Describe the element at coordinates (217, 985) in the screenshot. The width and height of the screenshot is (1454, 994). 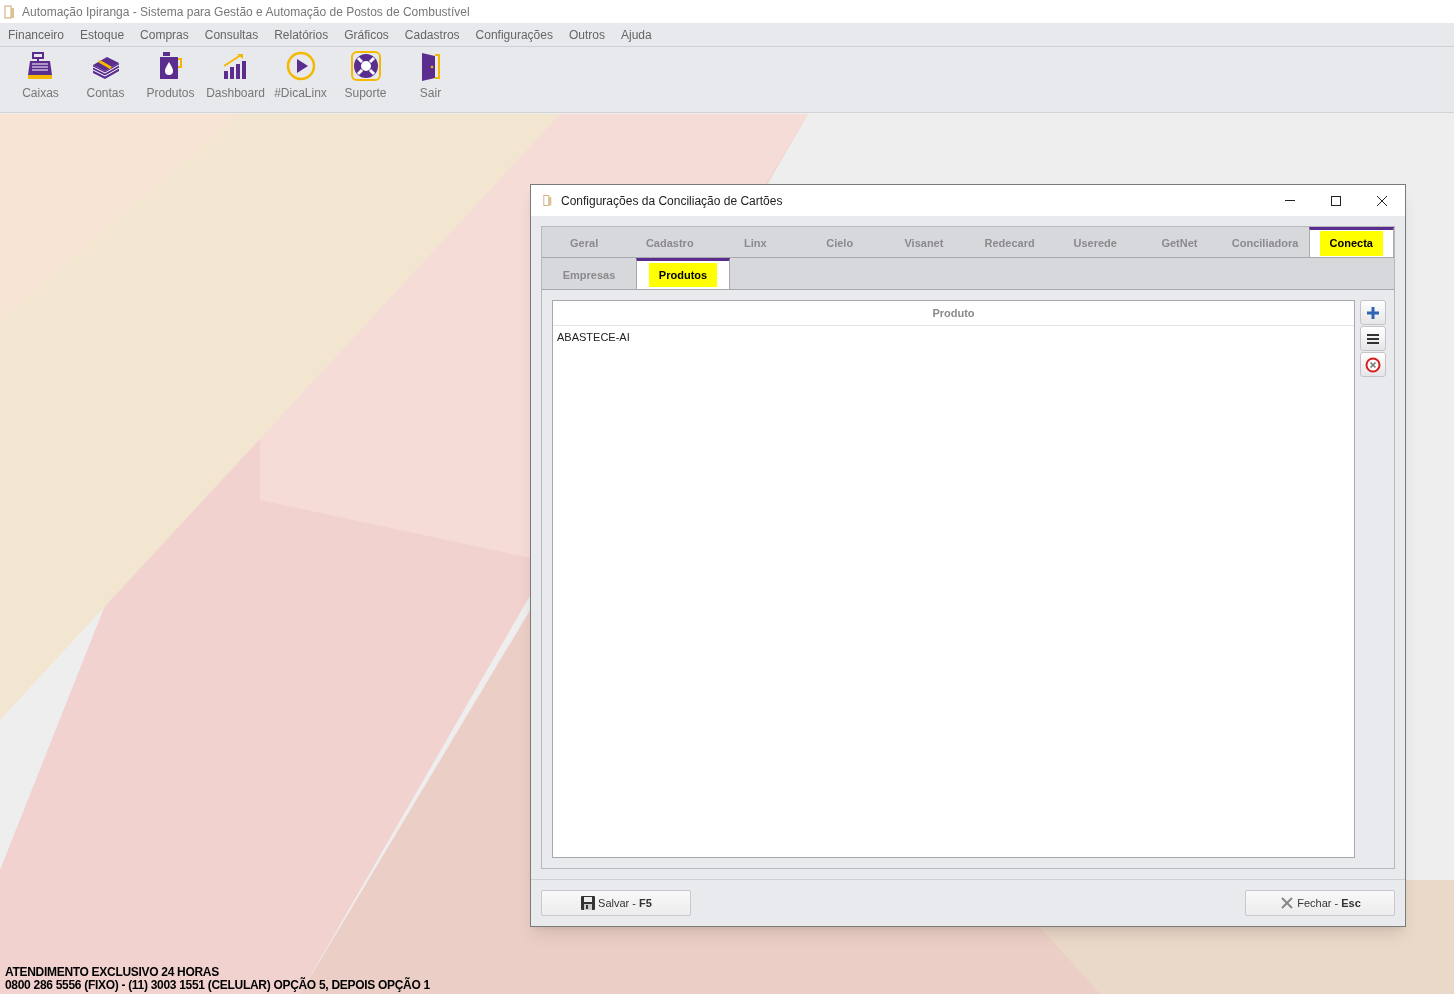
I see `support-text: 0800 286 5556 (FIXO) - (11) 3003 1551 (CELULAR) OPÇÃO 5, DEPOIS OPÇÃO 1` at that location.